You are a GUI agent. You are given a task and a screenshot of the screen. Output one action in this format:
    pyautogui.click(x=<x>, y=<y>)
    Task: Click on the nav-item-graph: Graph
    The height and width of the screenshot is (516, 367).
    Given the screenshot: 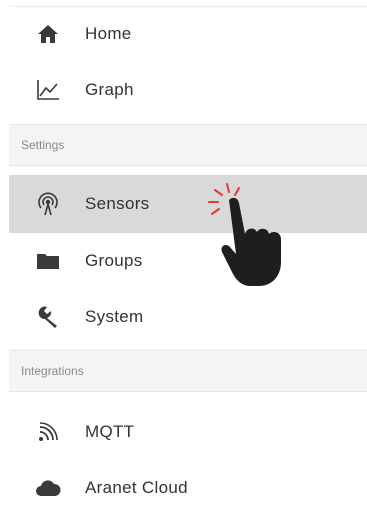 What is the action you would take?
    pyautogui.click(x=188, y=90)
    